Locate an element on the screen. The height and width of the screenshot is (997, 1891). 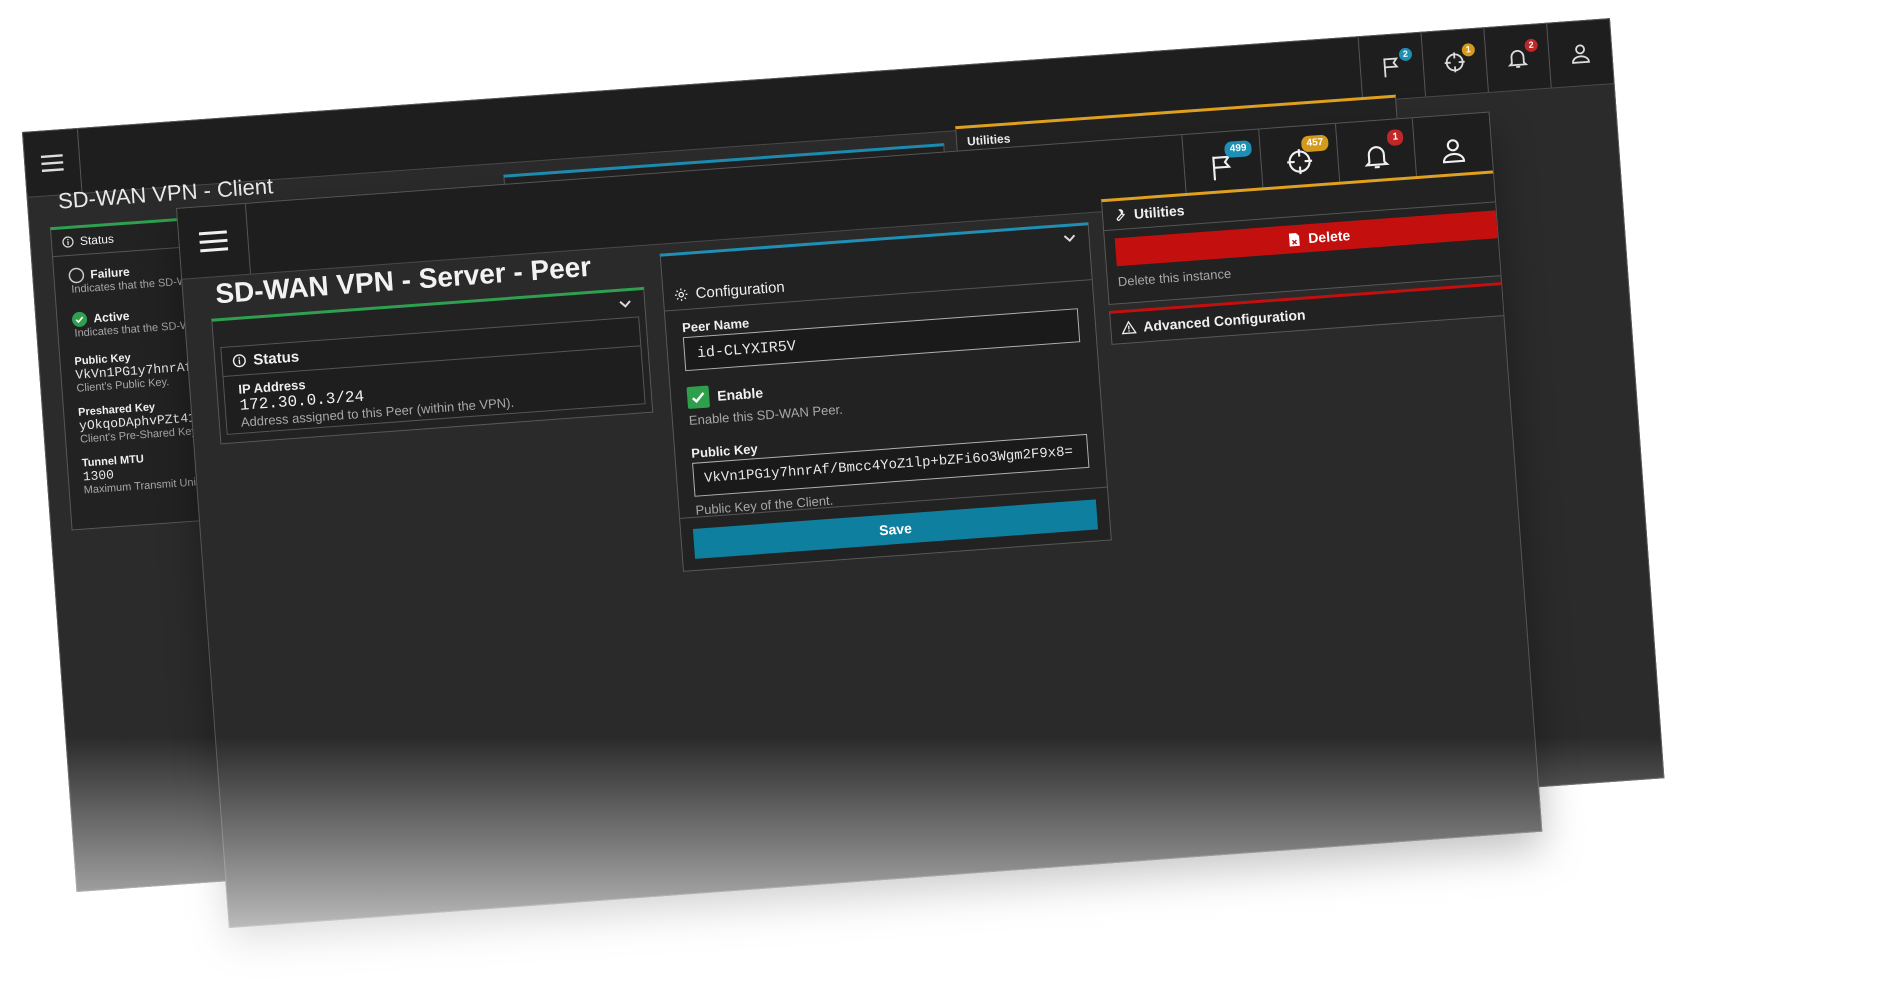
flags-button: 2 is located at coordinates (1391, 67).